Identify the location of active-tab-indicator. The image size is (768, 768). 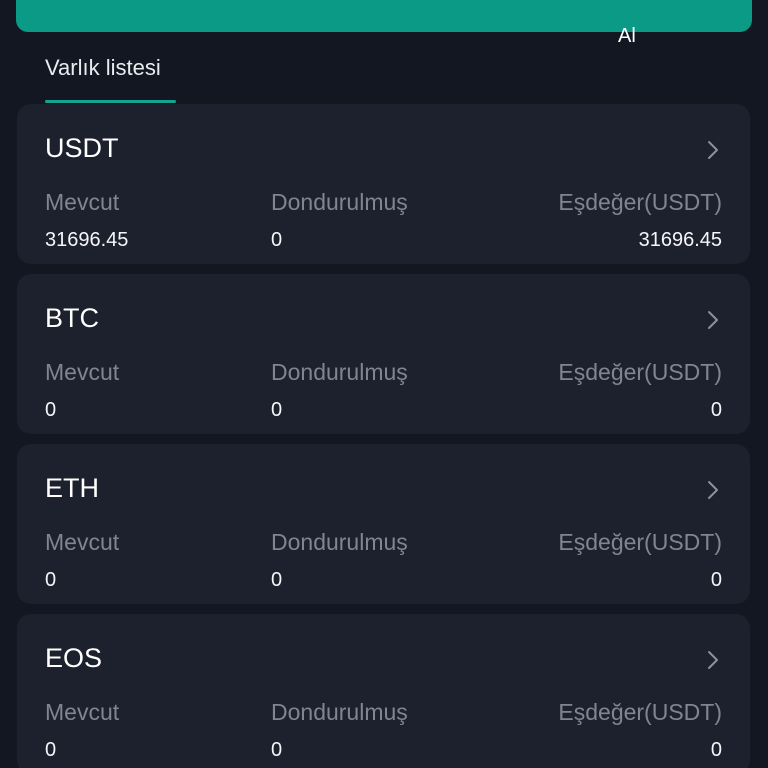
(110, 101).